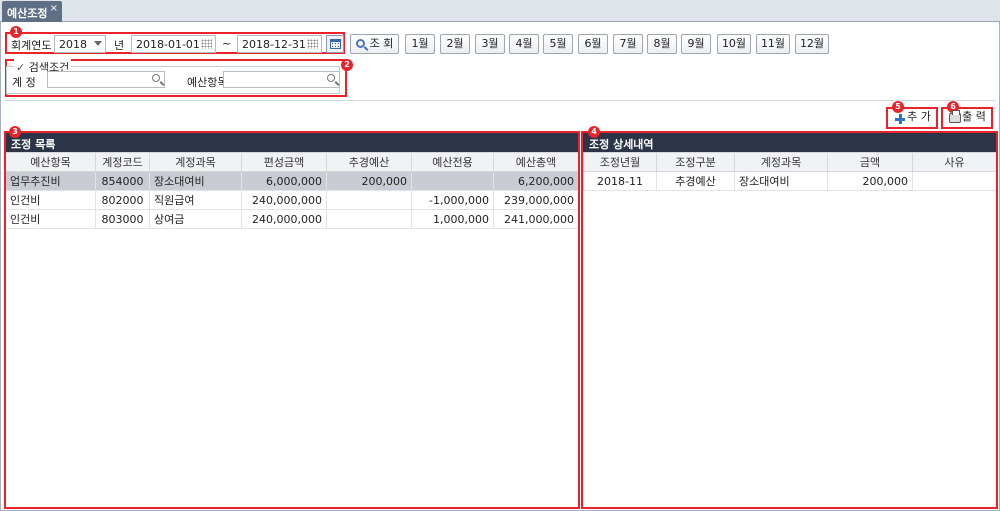 The width and height of the screenshot is (1000, 511). What do you see at coordinates (227, 43) in the screenshot?
I see `date-range-tilde: ~` at bounding box center [227, 43].